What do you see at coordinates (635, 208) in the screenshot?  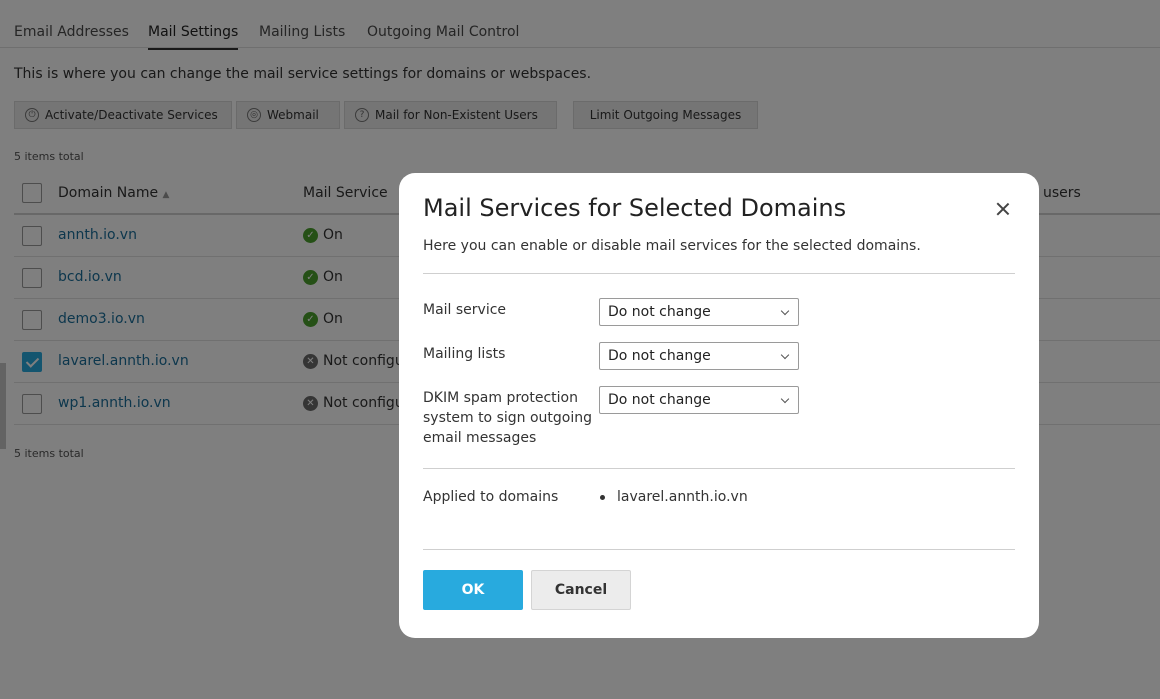 I see `dialog-title: Mail Services for Selected Domains` at bounding box center [635, 208].